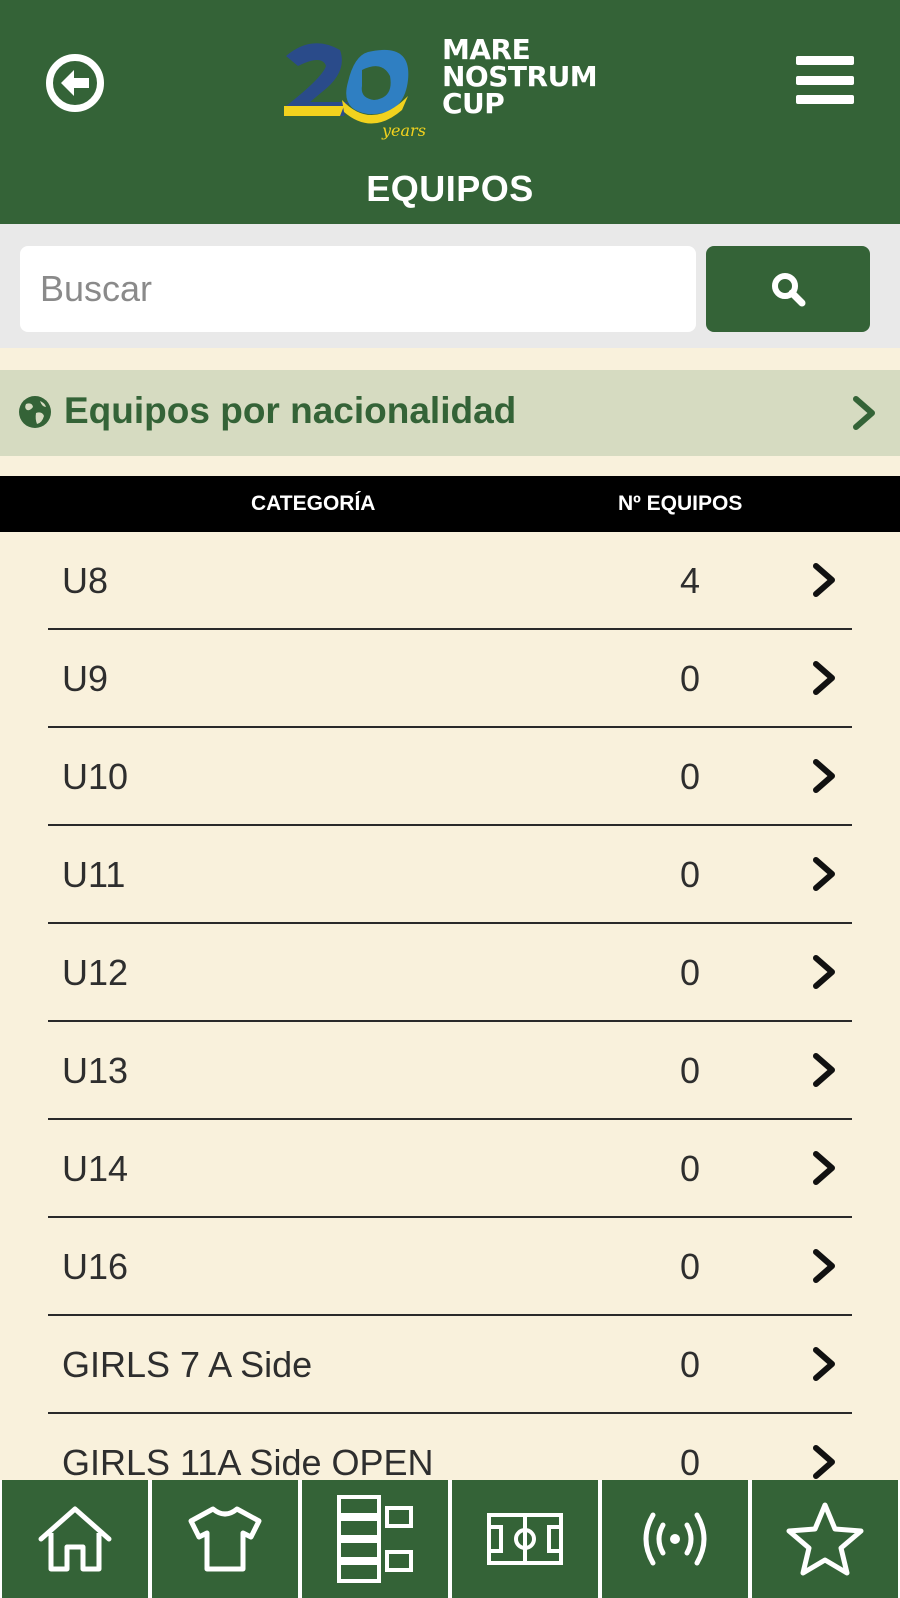 The image size is (900, 1598). What do you see at coordinates (486, 49) in the screenshot?
I see `logo-line-1: MARE` at bounding box center [486, 49].